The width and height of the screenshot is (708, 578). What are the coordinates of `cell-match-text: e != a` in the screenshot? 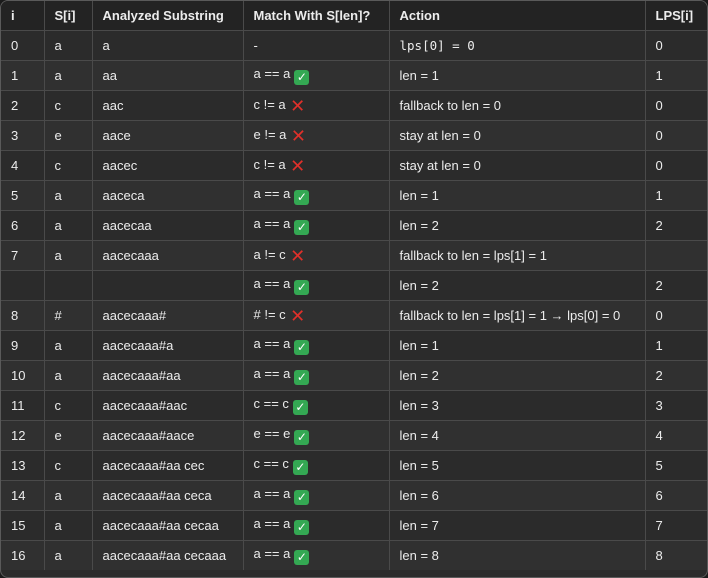 It's located at (270, 134).